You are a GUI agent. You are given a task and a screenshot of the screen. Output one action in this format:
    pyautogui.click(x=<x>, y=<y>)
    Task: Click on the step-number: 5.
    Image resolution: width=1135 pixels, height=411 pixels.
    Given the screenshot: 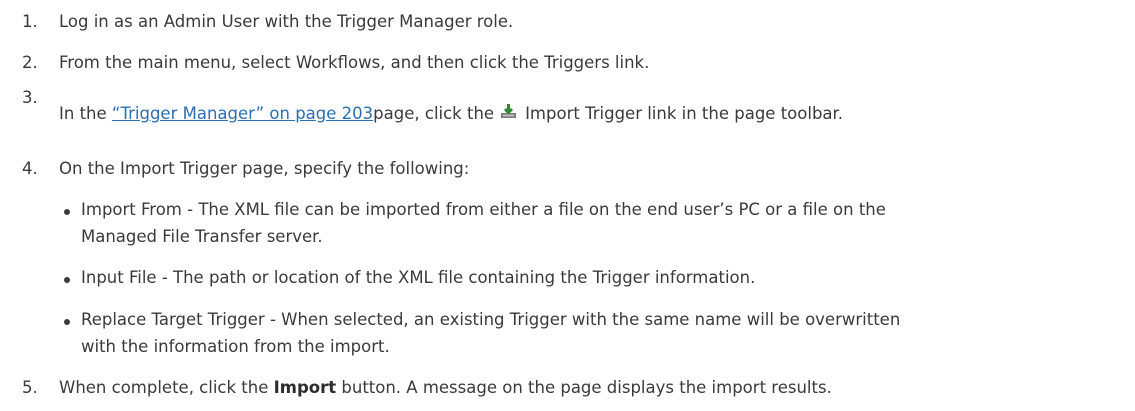 What is the action you would take?
    pyautogui.click(x=30, y=387)
    